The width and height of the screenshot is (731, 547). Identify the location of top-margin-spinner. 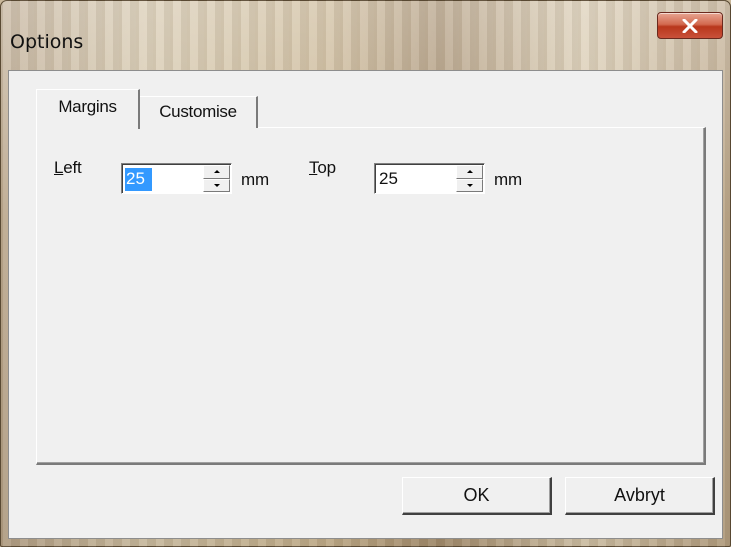
(429, 178).